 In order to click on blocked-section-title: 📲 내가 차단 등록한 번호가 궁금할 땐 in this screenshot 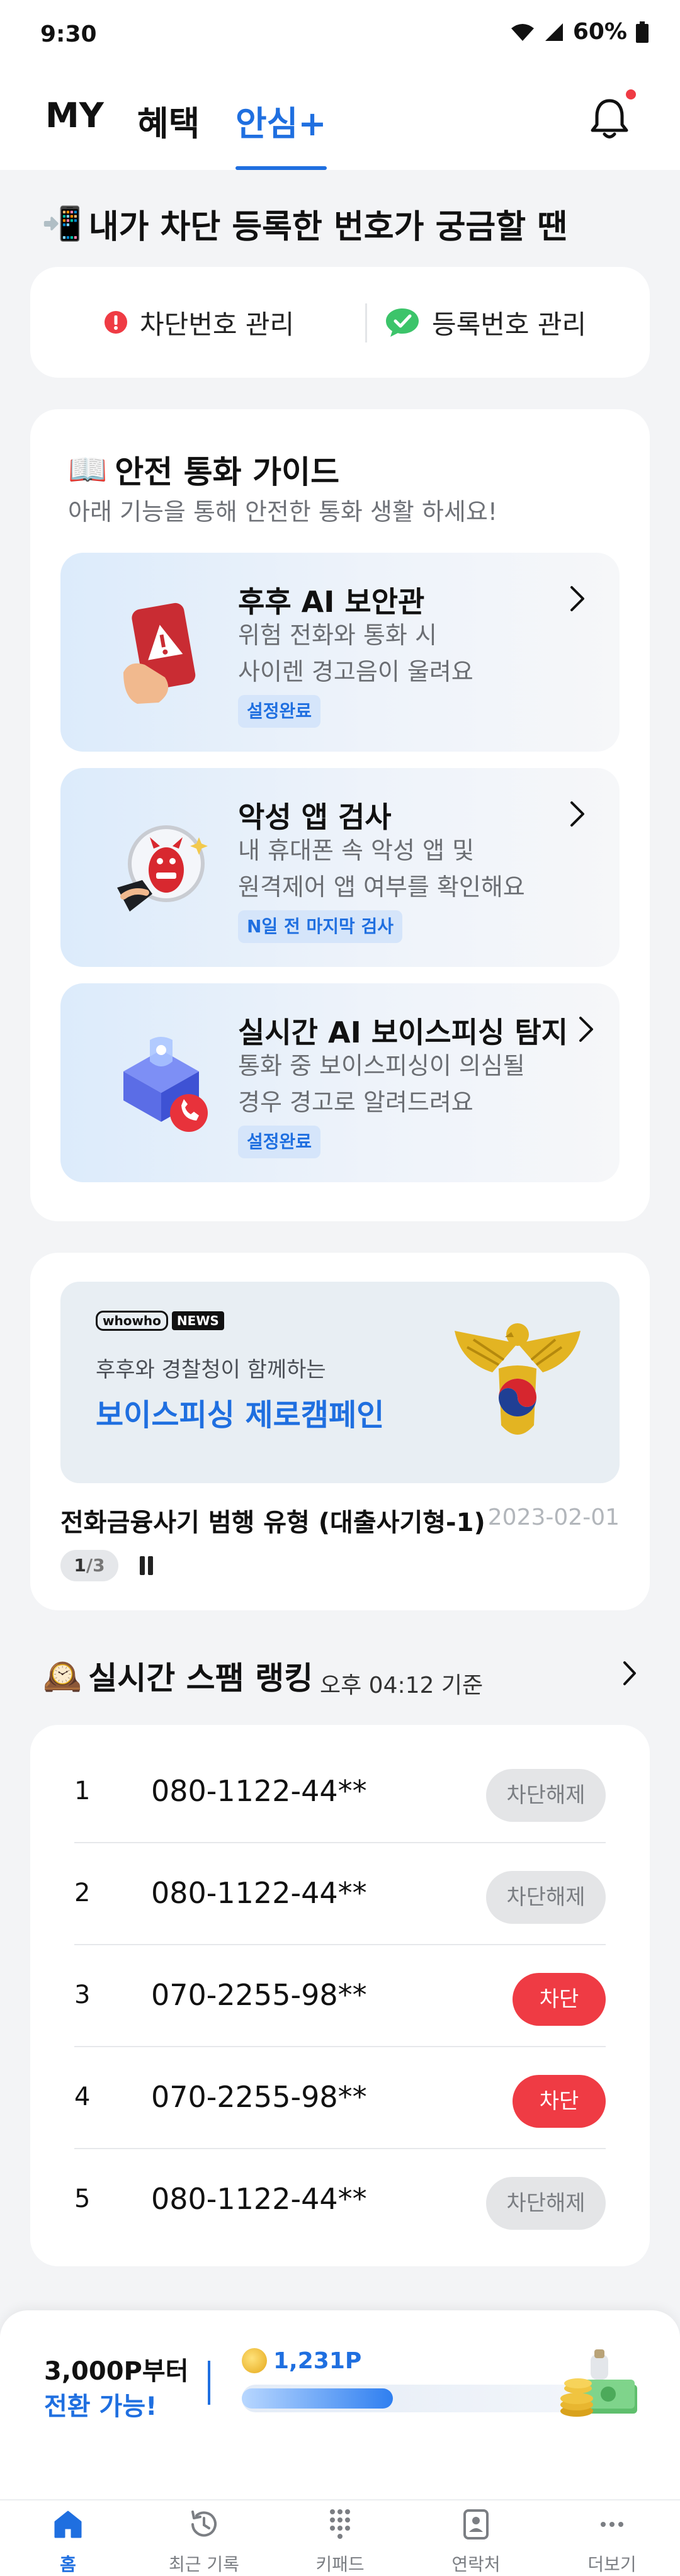, I will do `click(304, 223)`.